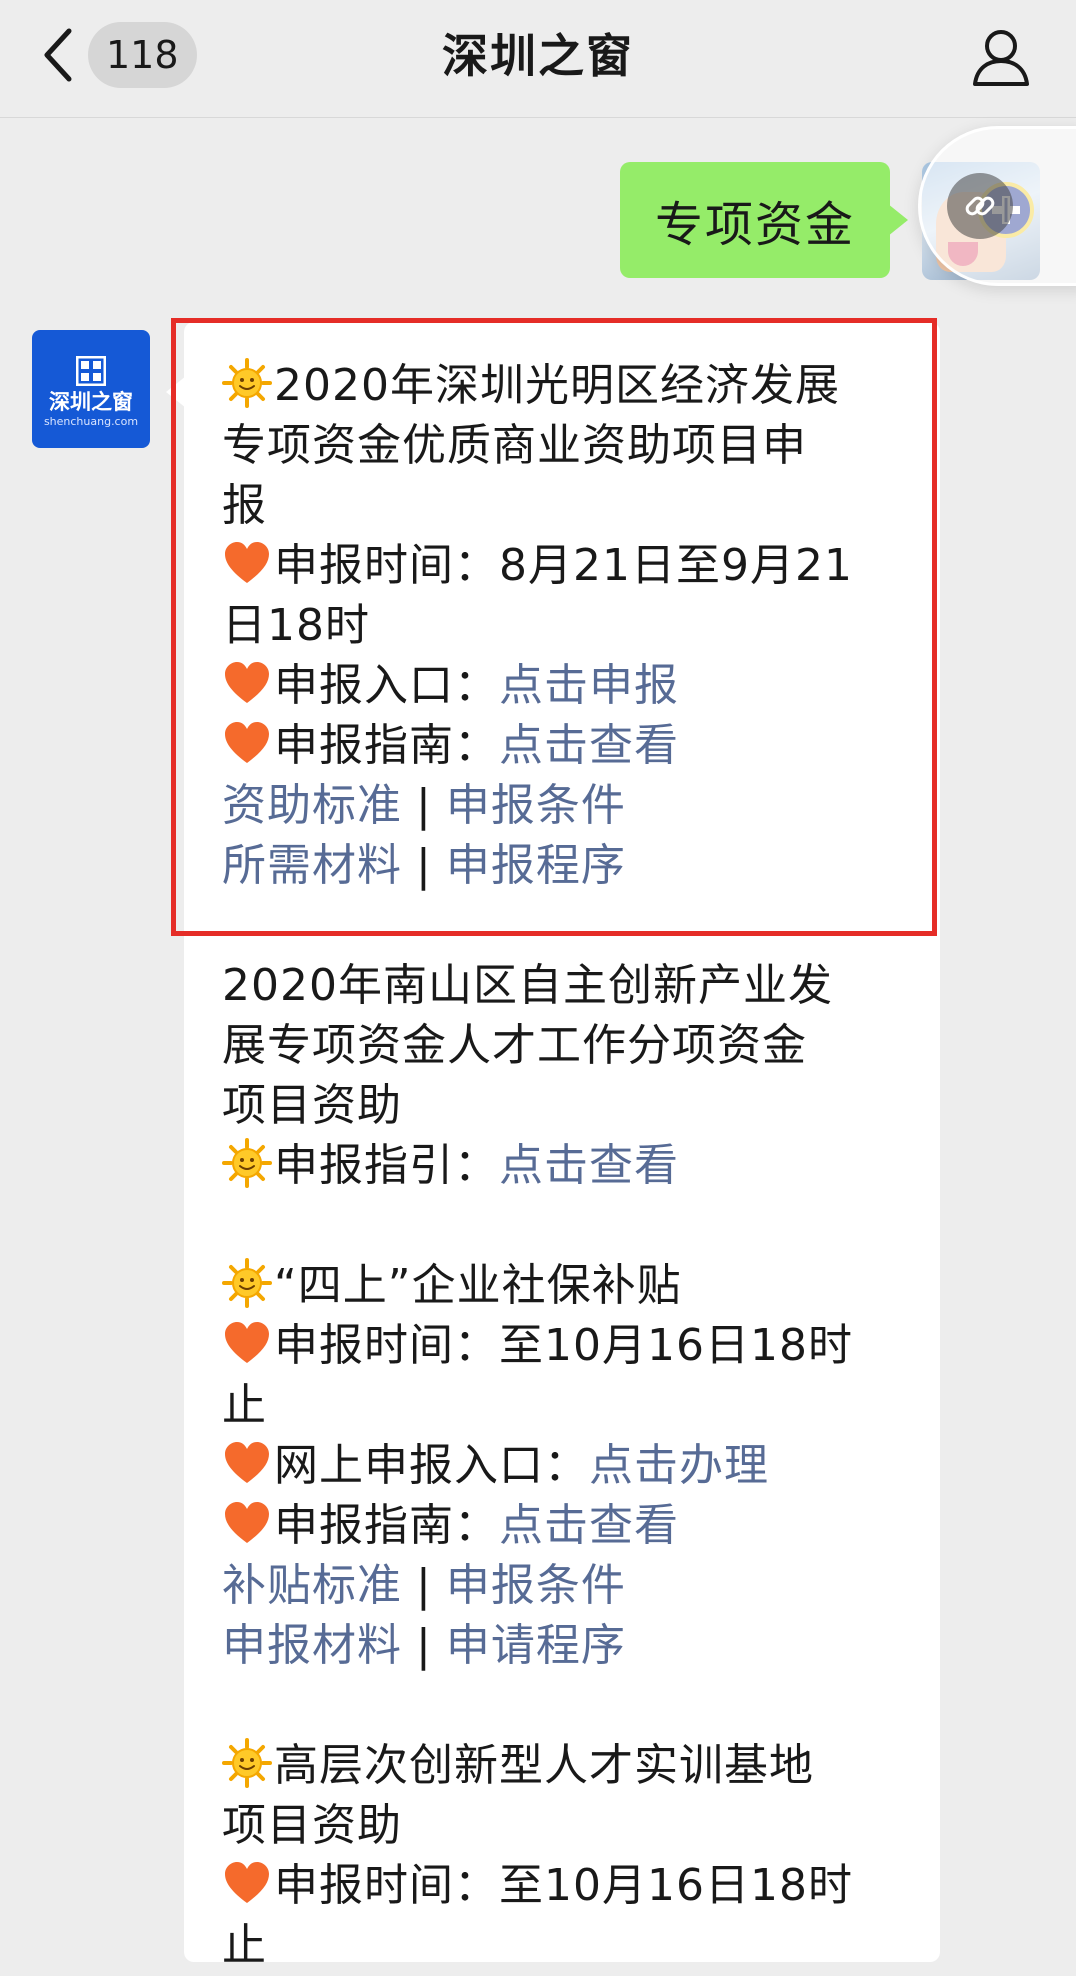 This screenshot has width=1076, height=1976. I want to click on s3-link-conditions: 申报条件, so click(536, 1585).